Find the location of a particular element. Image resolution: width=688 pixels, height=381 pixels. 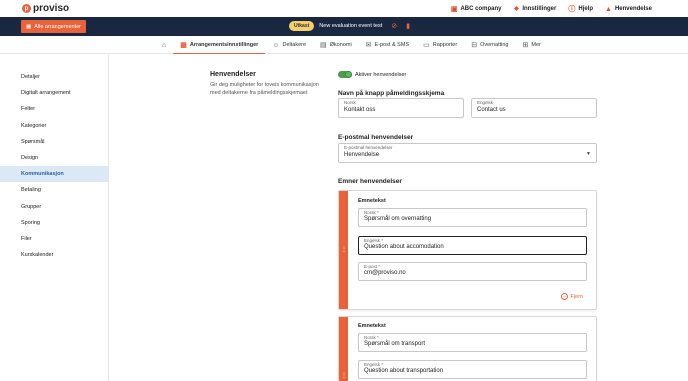

enable-inquiries-toggle: Aktiver henvendelser is located at coordinates (372, 74).